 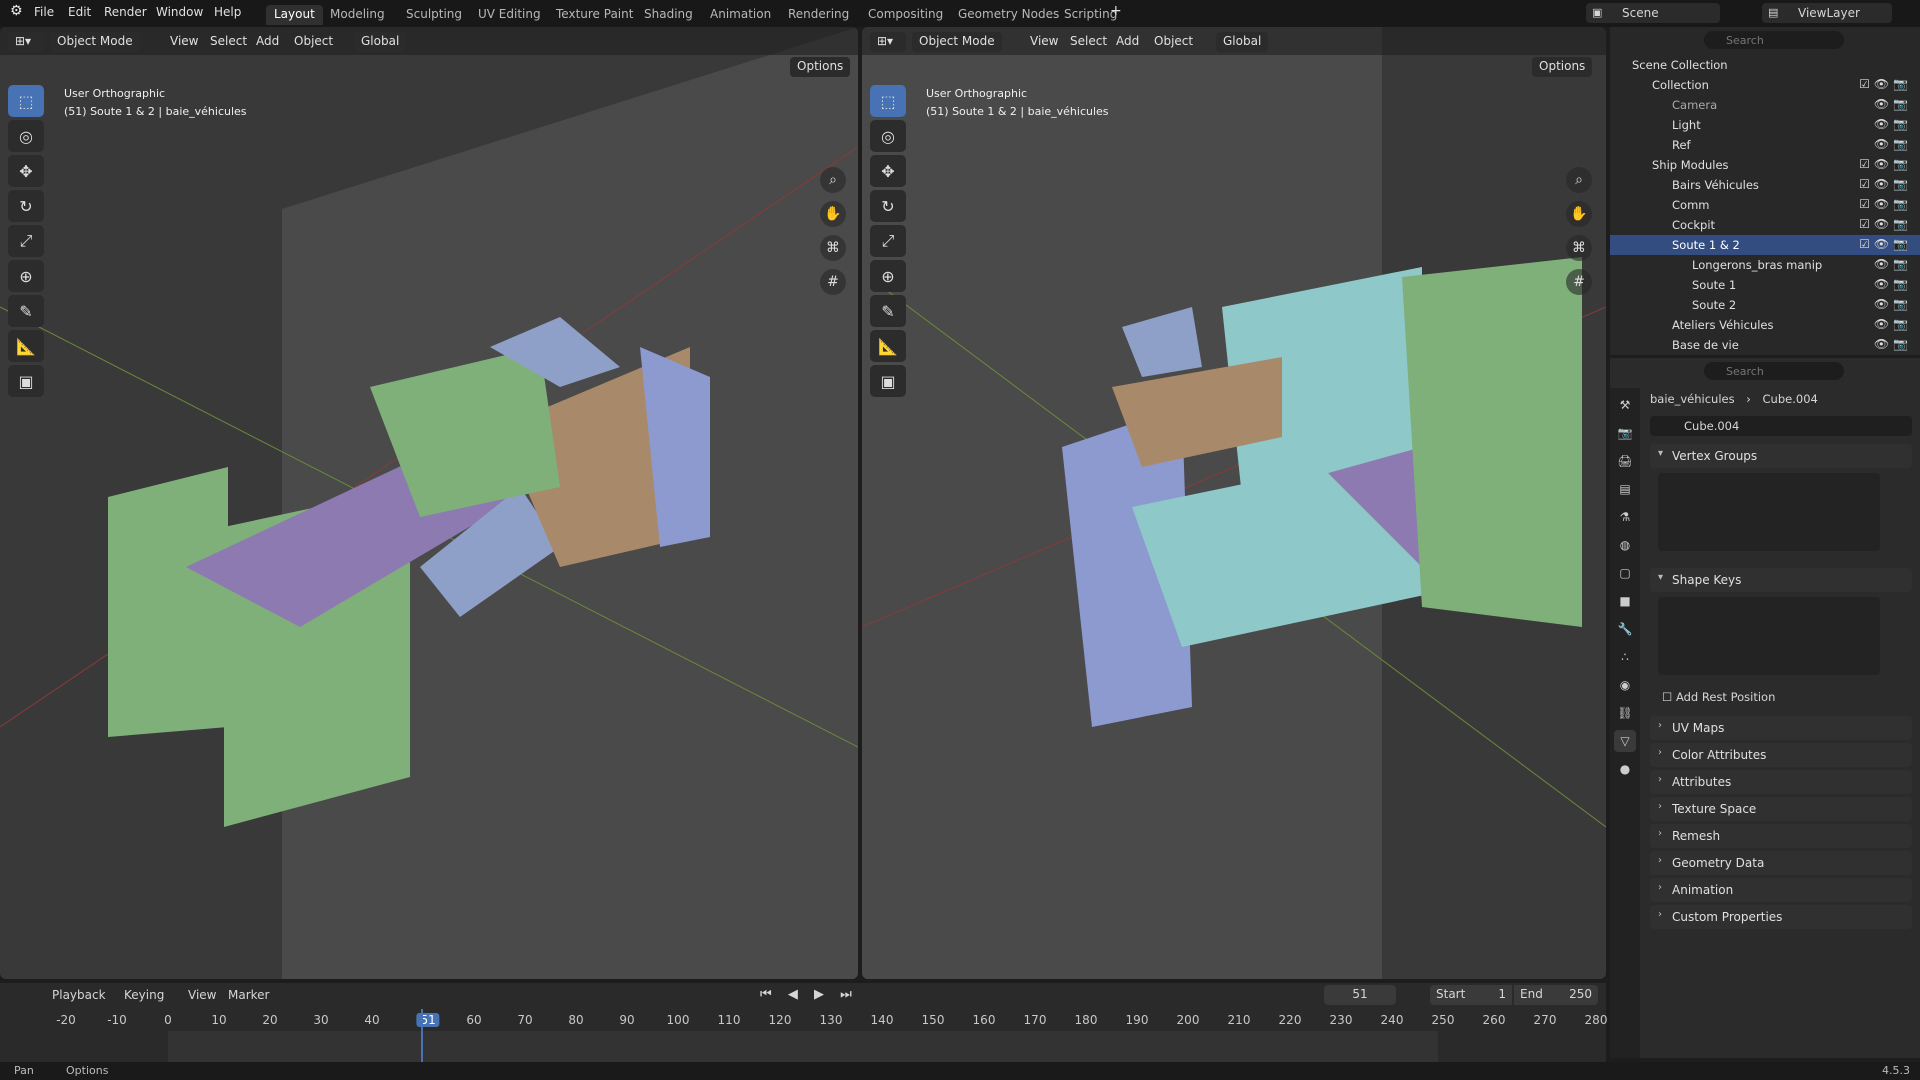 I want to click on menu-marker: Marker, so click(x=248, y=995).